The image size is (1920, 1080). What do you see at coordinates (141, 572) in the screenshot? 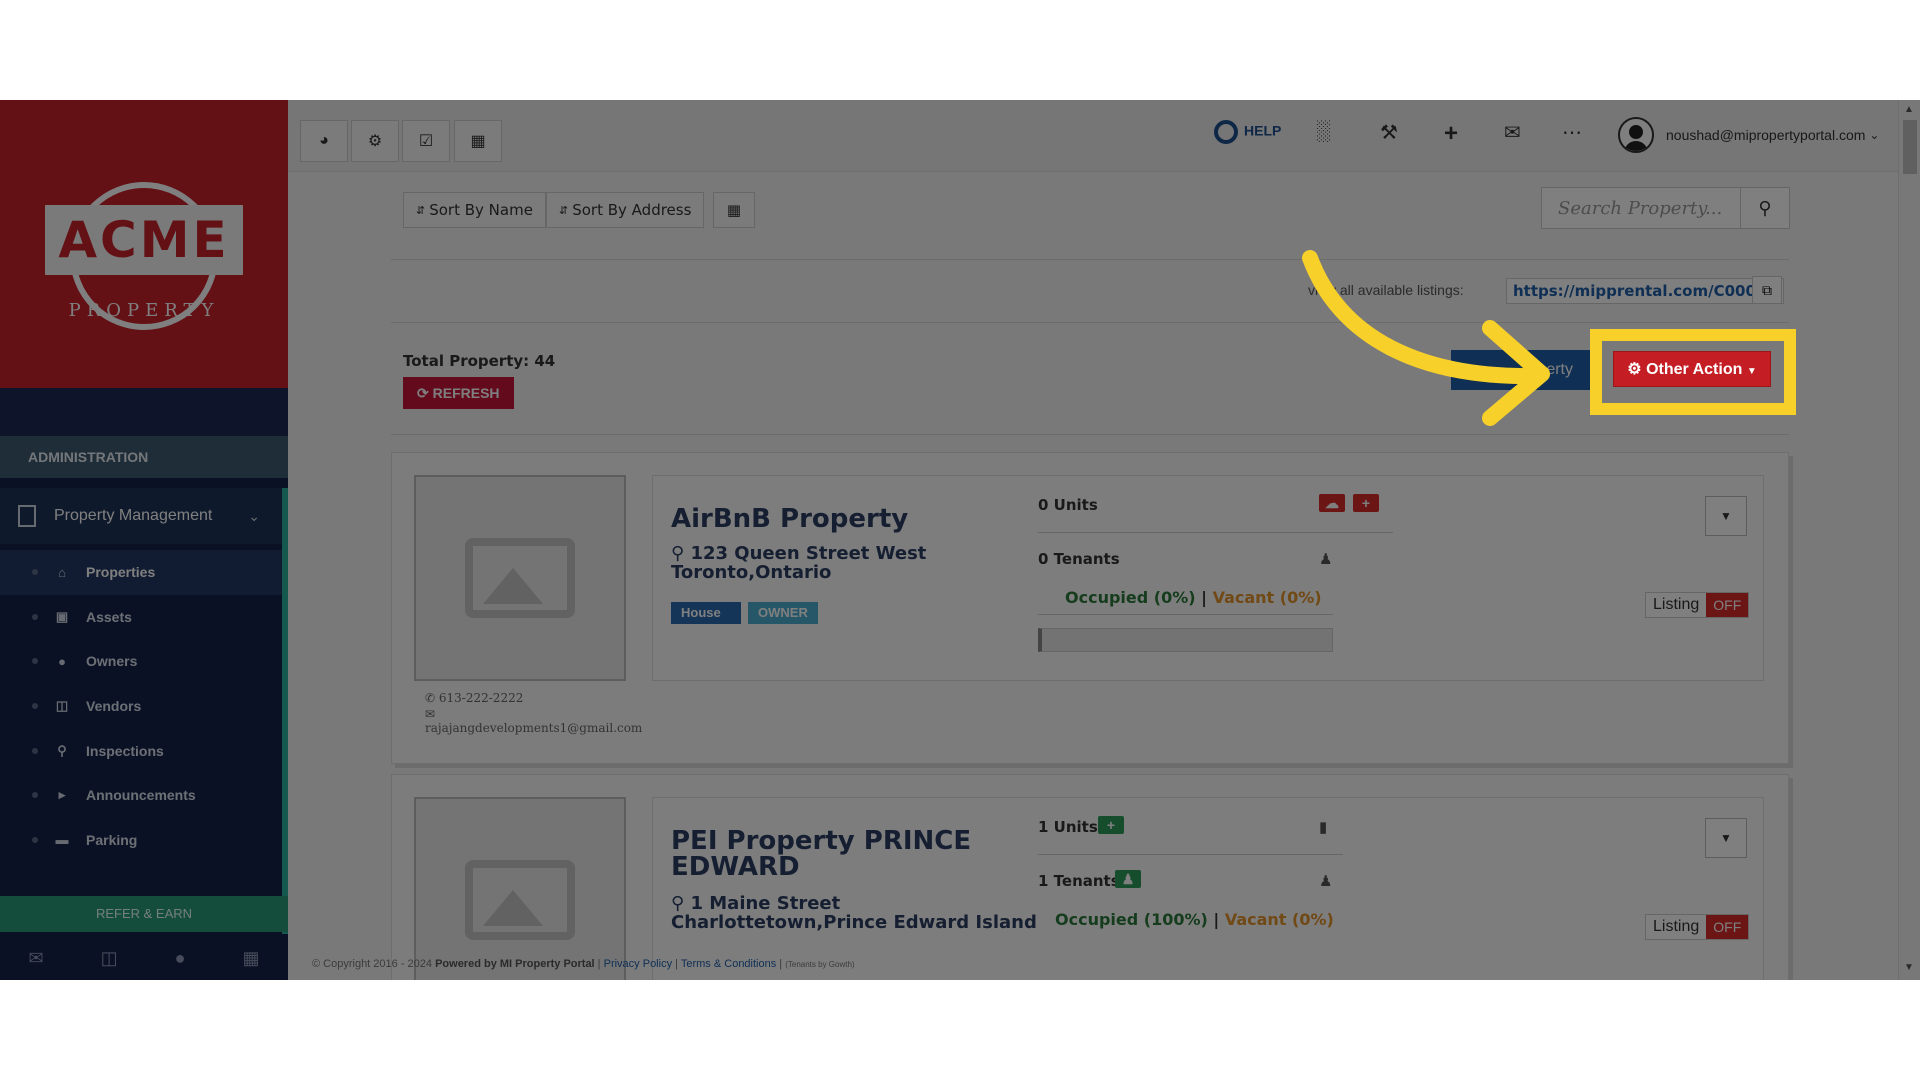
I see `sidebar-item-properties: ⌂ Properties` at bounding box center [141, 572].